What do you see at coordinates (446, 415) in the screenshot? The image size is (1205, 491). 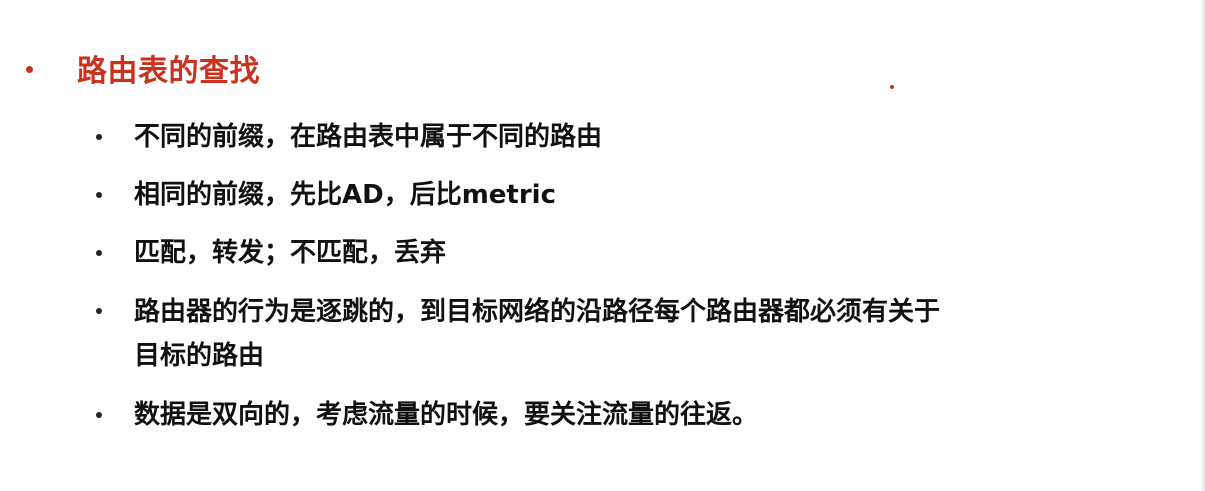 I see `list-item-text: 数据是双向的，考虑流量的时候，要关注流量的往返。` at bounding box center [446, 415].